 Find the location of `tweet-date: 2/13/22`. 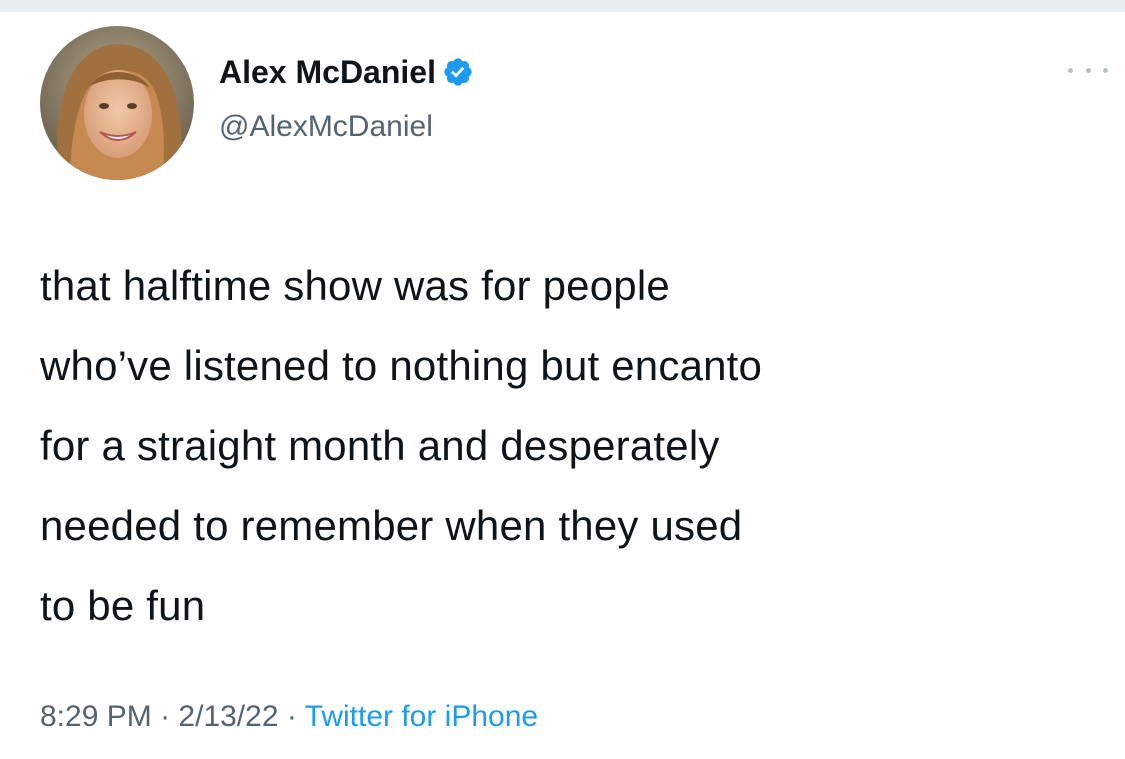

tweet-date: 2/13/22 is located at coordinates (228, 716).